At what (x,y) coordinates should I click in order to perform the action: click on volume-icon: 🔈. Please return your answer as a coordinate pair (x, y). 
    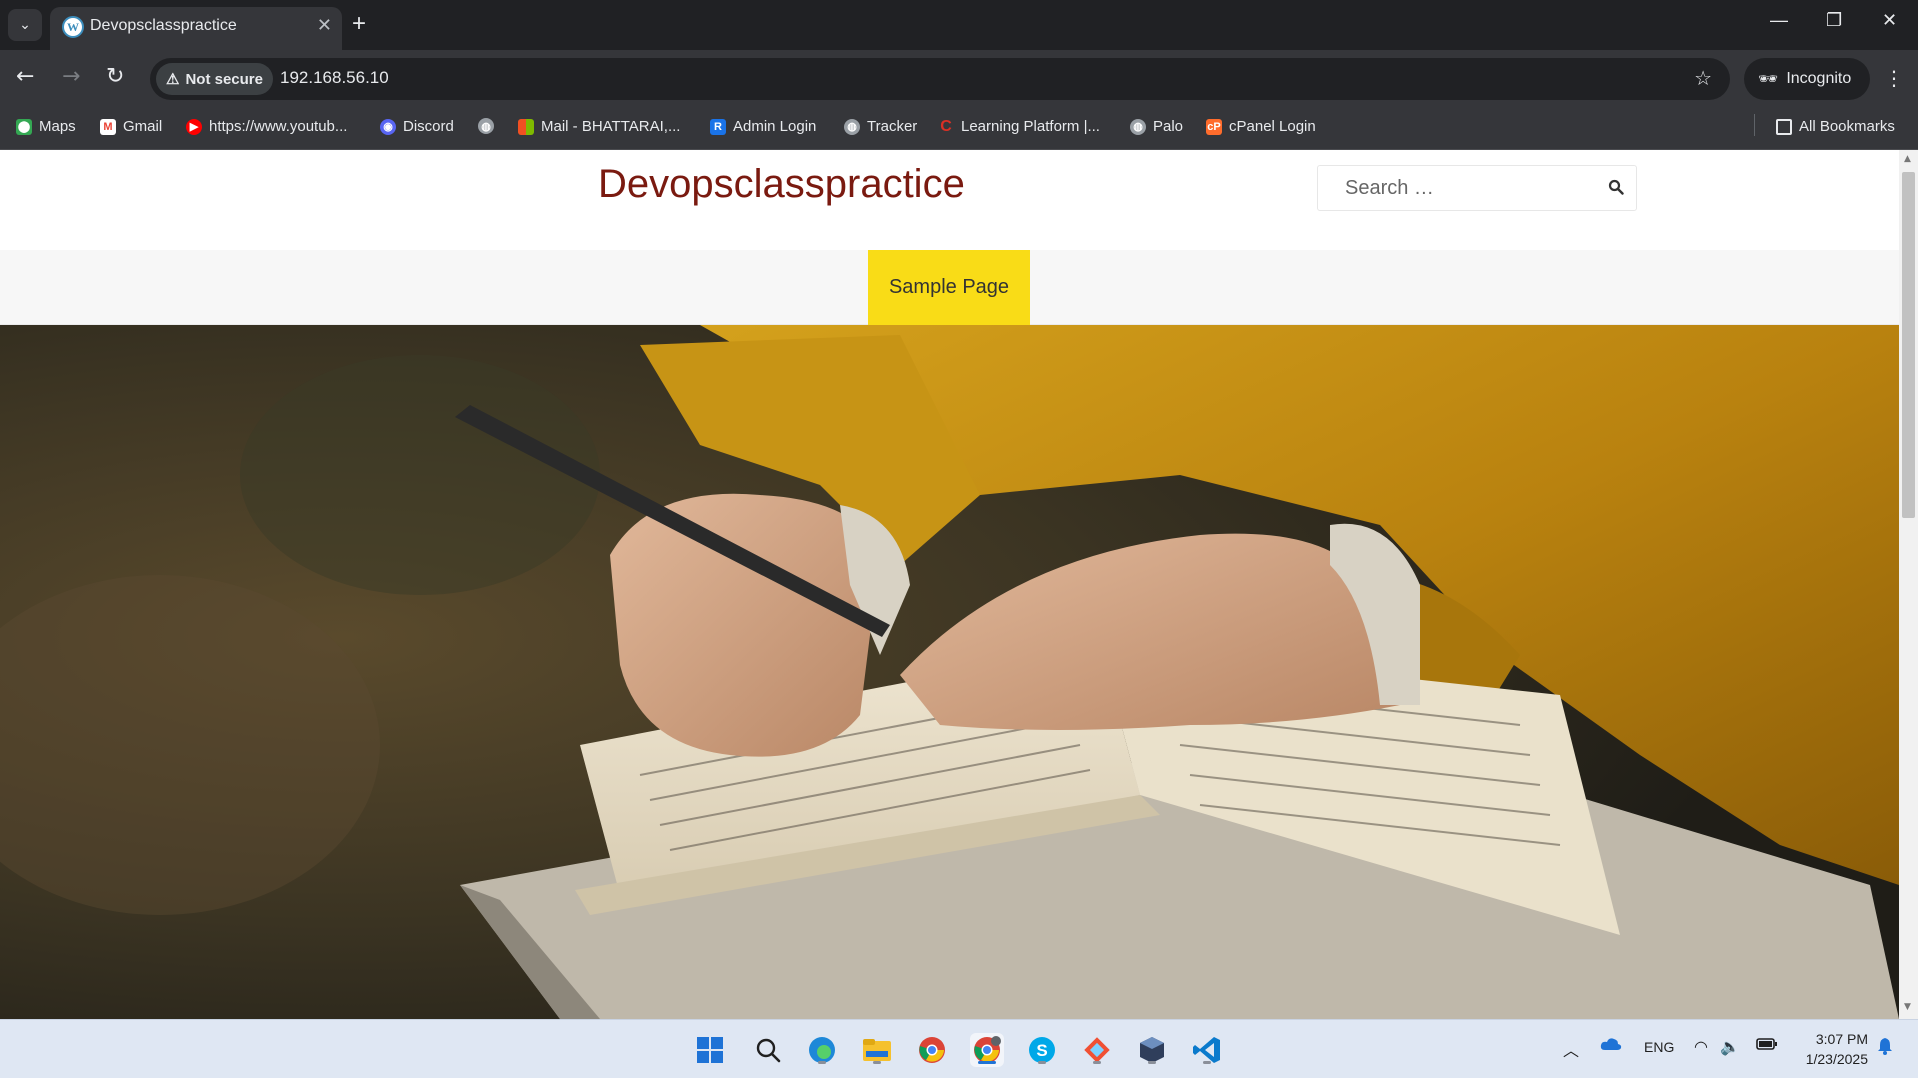
    Looking at the image, I should click on (1730, 1047).